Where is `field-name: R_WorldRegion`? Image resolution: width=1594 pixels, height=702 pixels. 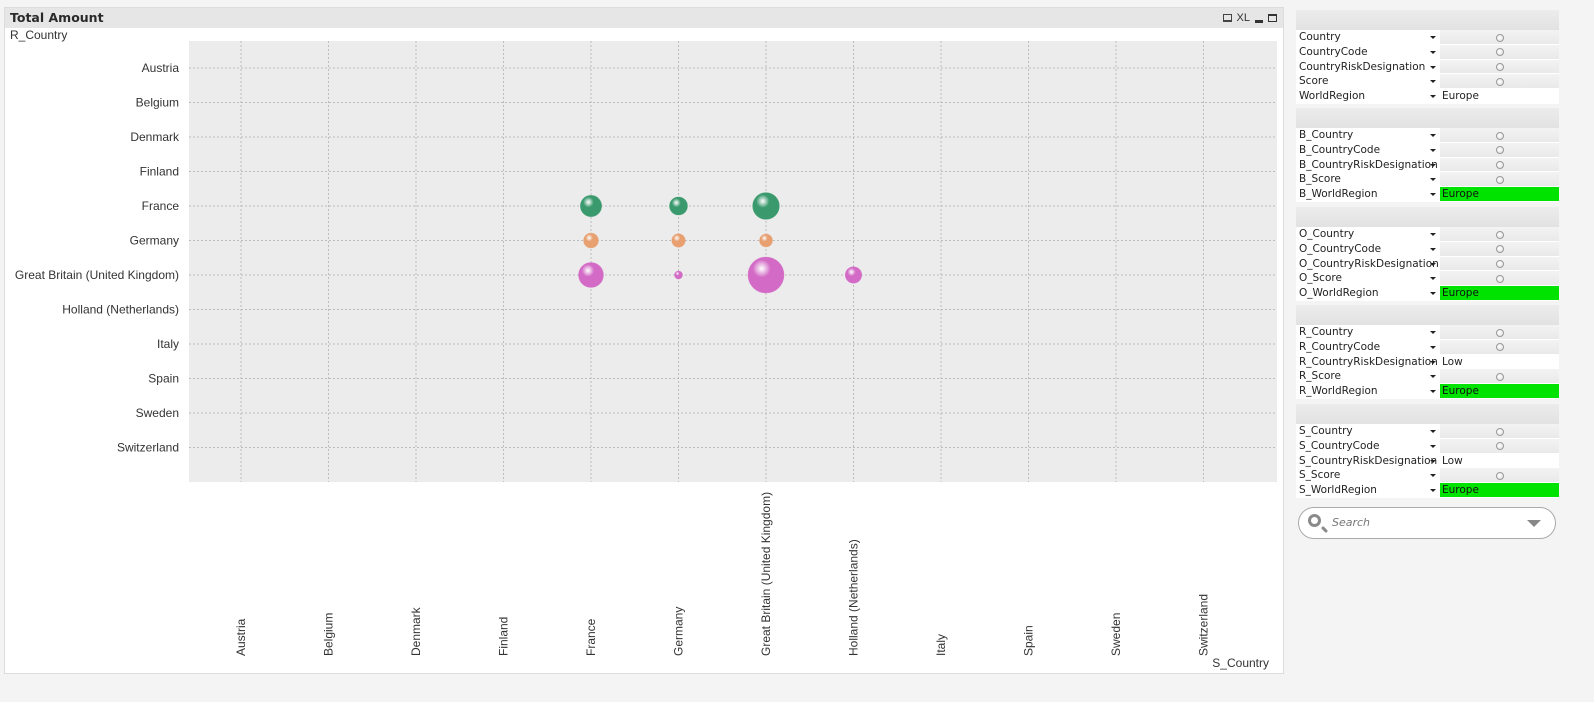
field-name: R_WorldRegion is located at coordinates (1368, 391).